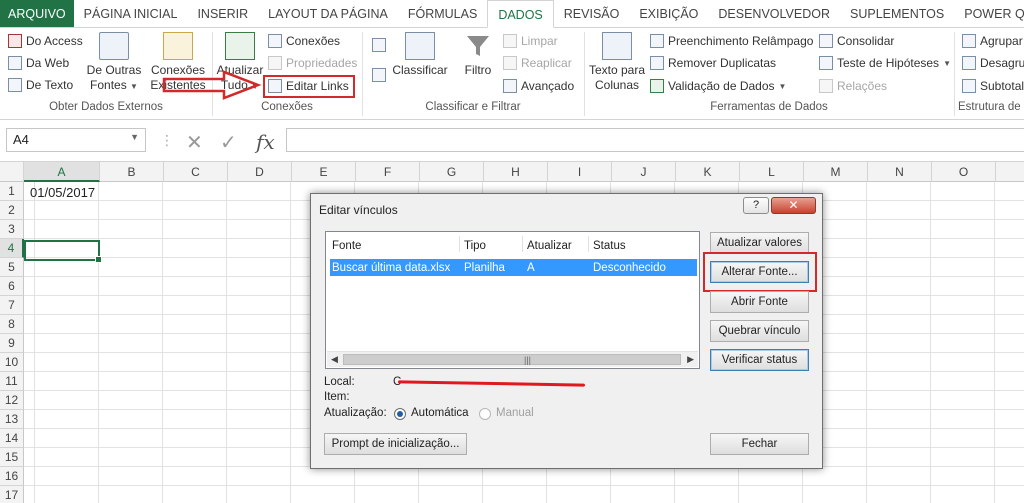 The image size is (1024, 503). I want to click on automatic-radio, so click(400, 414).